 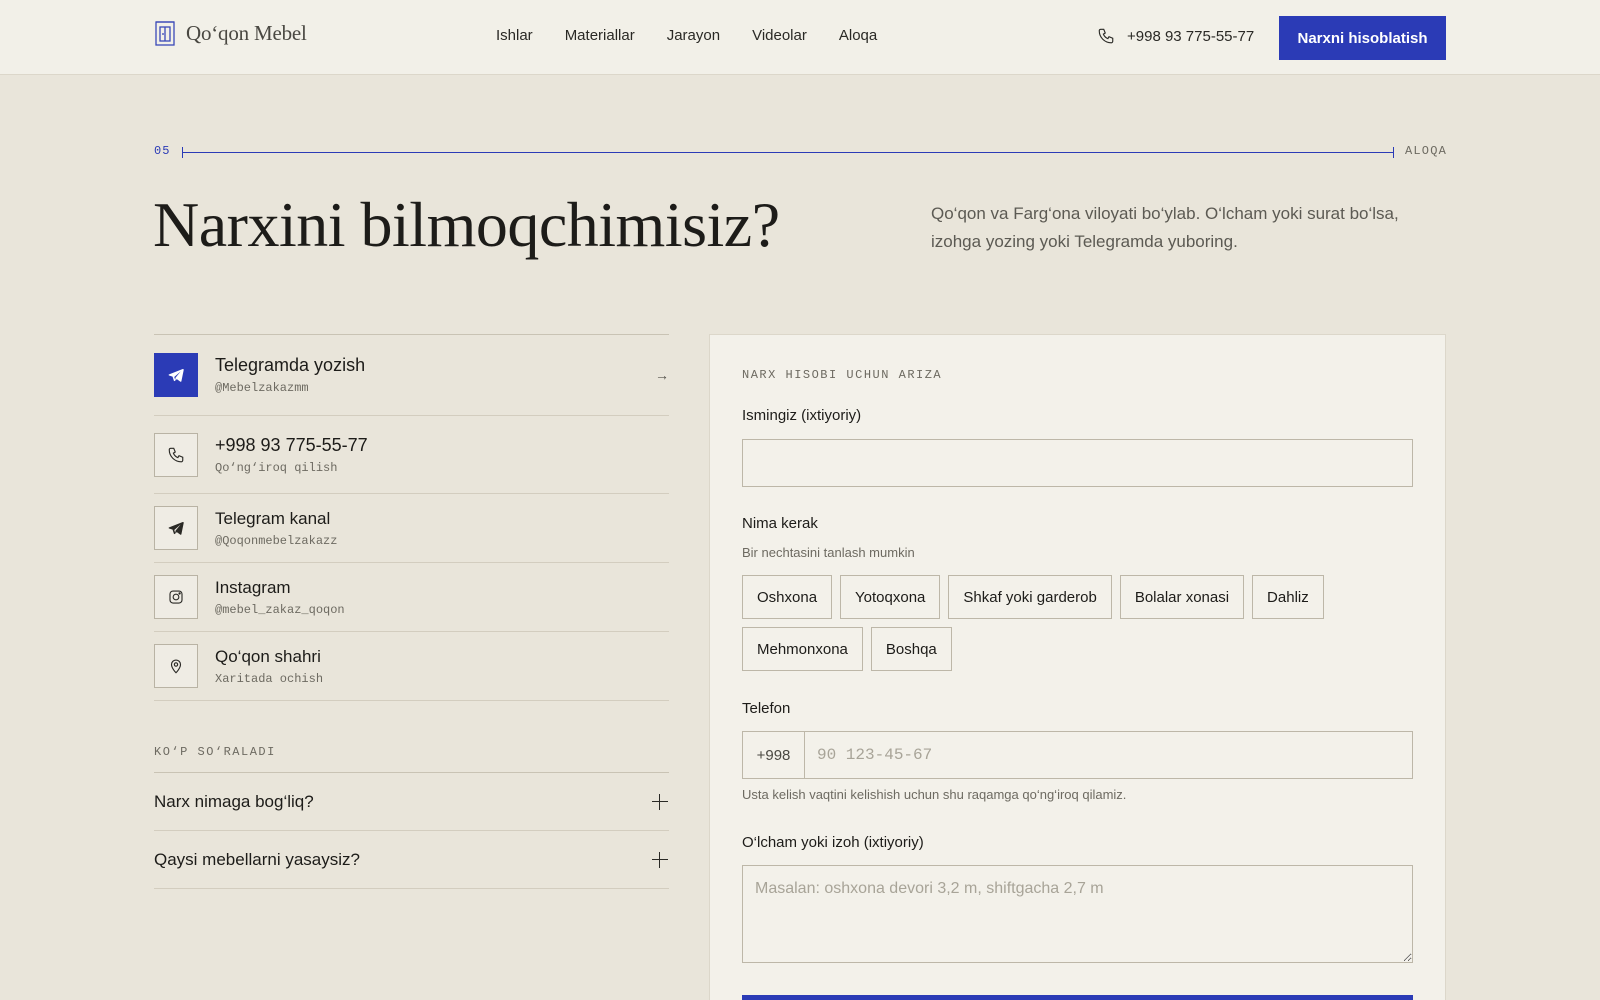 I want to click on brand-name: Qo‘qon Mebel, so click(x=246, y=32).